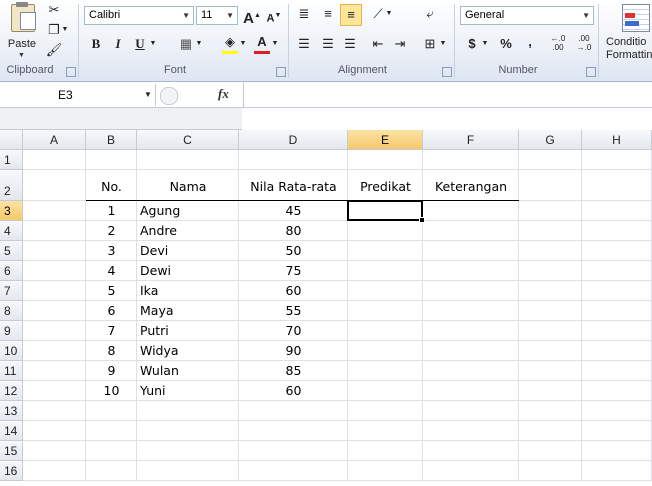 Image resolution: width=652 pixels, height=486 pixels. Describe the element at coordinates (262, 42) in the screenshot. I see `font-color-button: A` at that location.